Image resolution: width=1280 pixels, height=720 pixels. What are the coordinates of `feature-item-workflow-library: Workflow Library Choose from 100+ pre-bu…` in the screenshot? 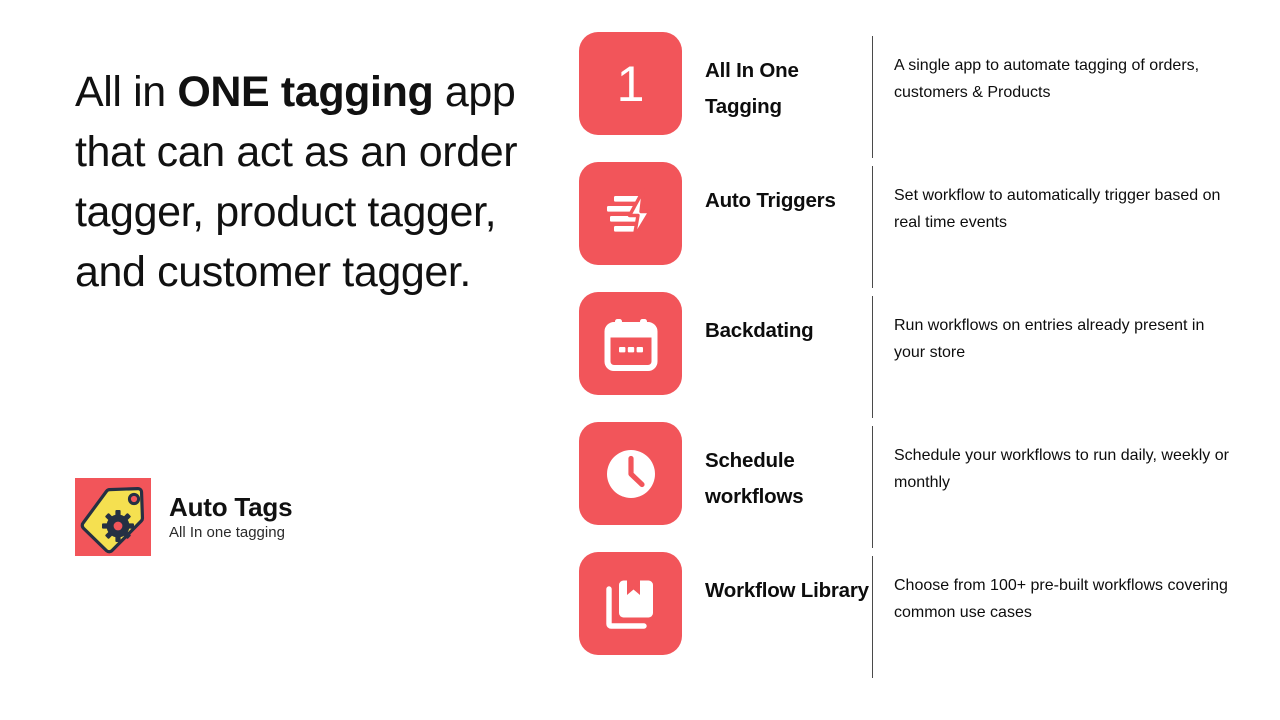 It's located at (909, 617).